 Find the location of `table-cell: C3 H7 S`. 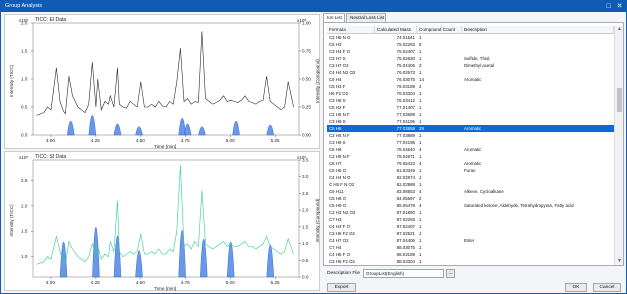

table-cell: C3 H7 S is located at coordinates (337, 58).